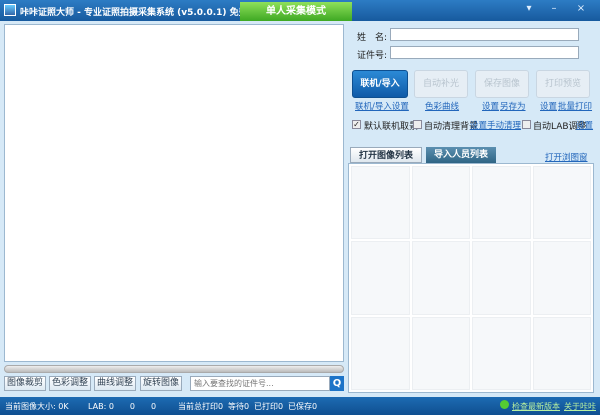 This screenshot has height=415, width=600. Describe the element at coordinates (580, 406) in the screenshot. I see `about-link: 关于咔咔` at that location.